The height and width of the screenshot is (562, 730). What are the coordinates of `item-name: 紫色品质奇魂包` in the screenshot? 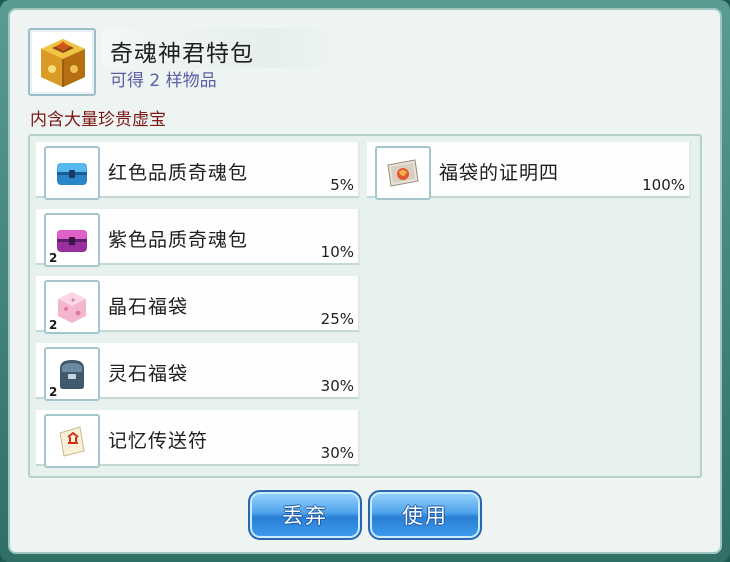 It's located at (178, 240).